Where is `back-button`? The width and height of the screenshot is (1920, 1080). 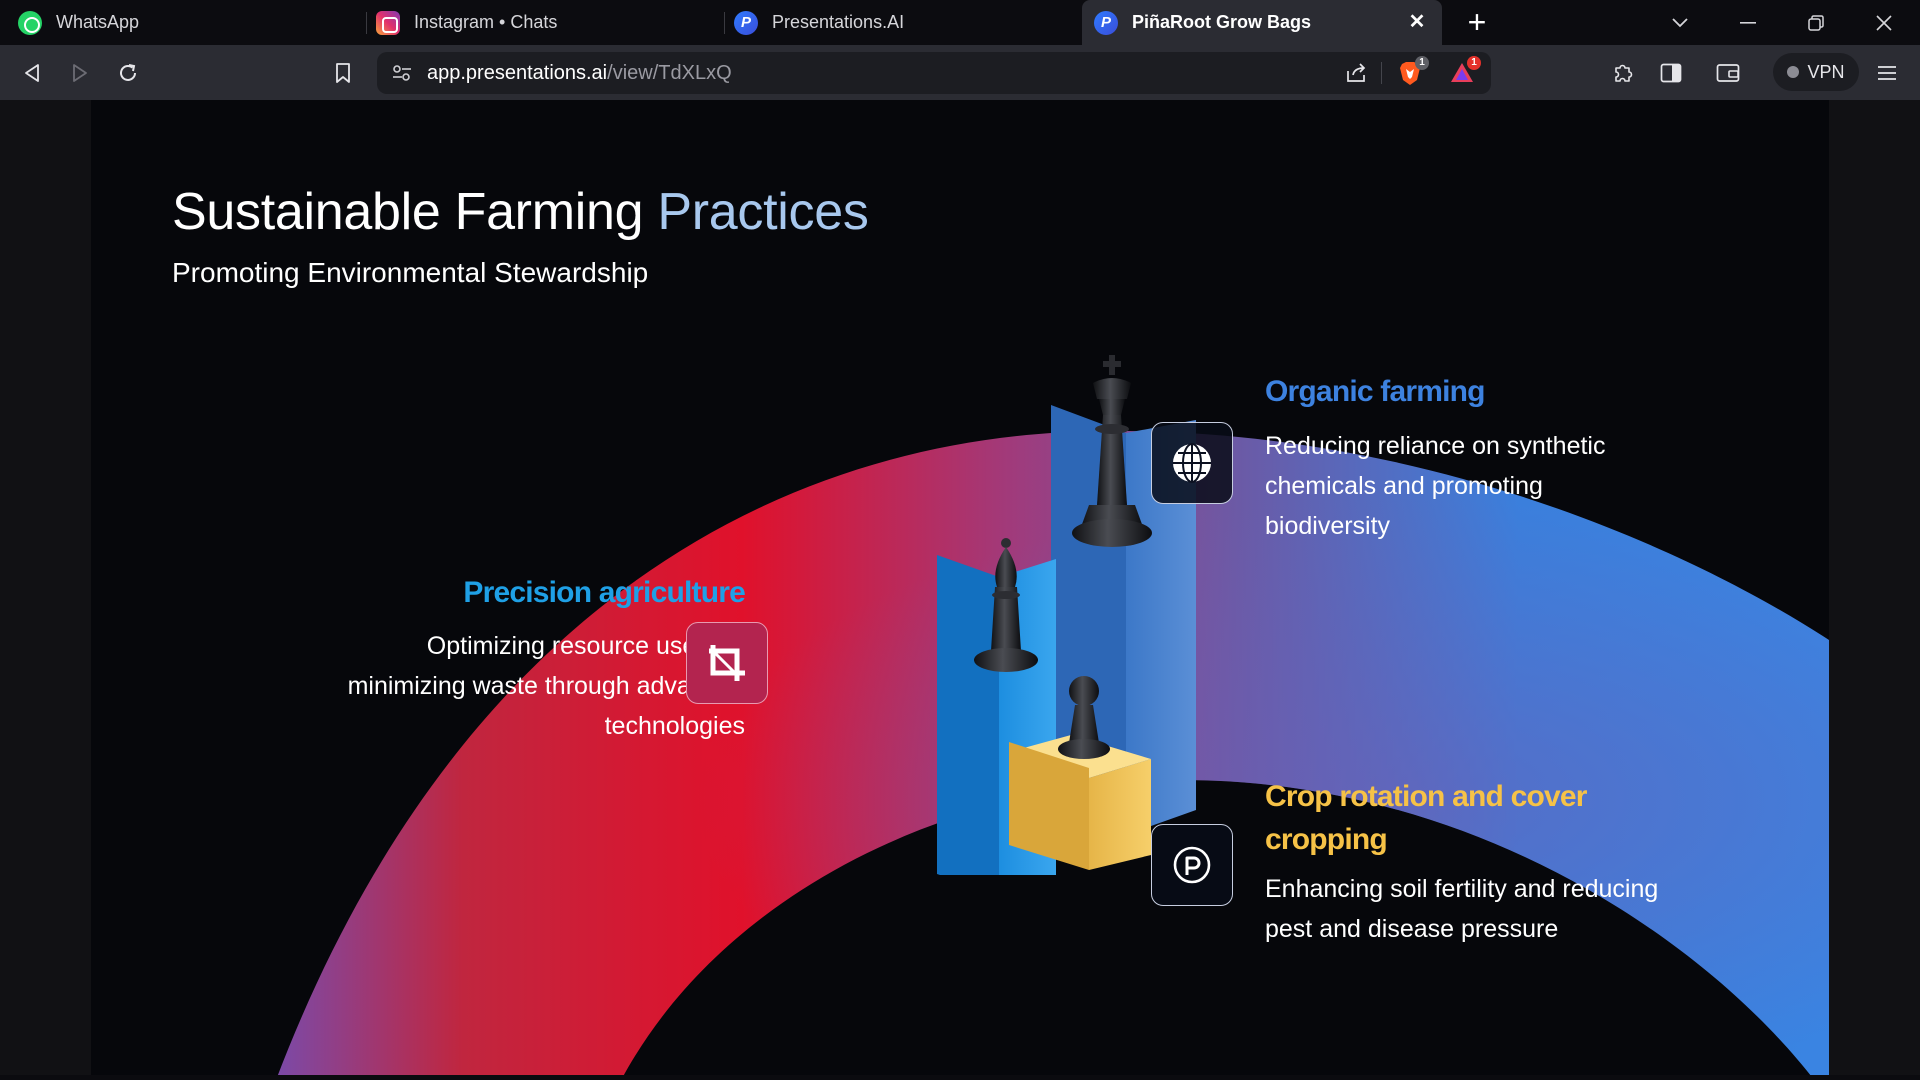 back-button is located at coordinates (32, 73).